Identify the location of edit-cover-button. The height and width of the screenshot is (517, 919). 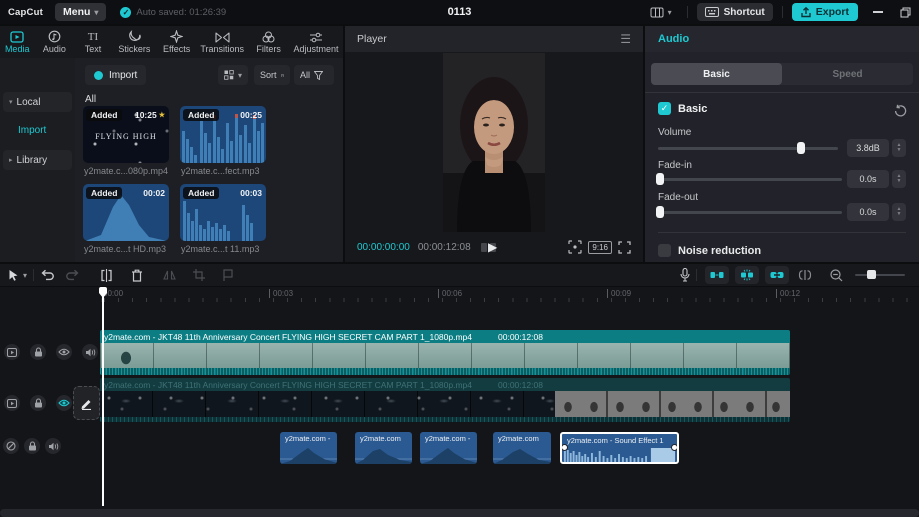
(86, 403).